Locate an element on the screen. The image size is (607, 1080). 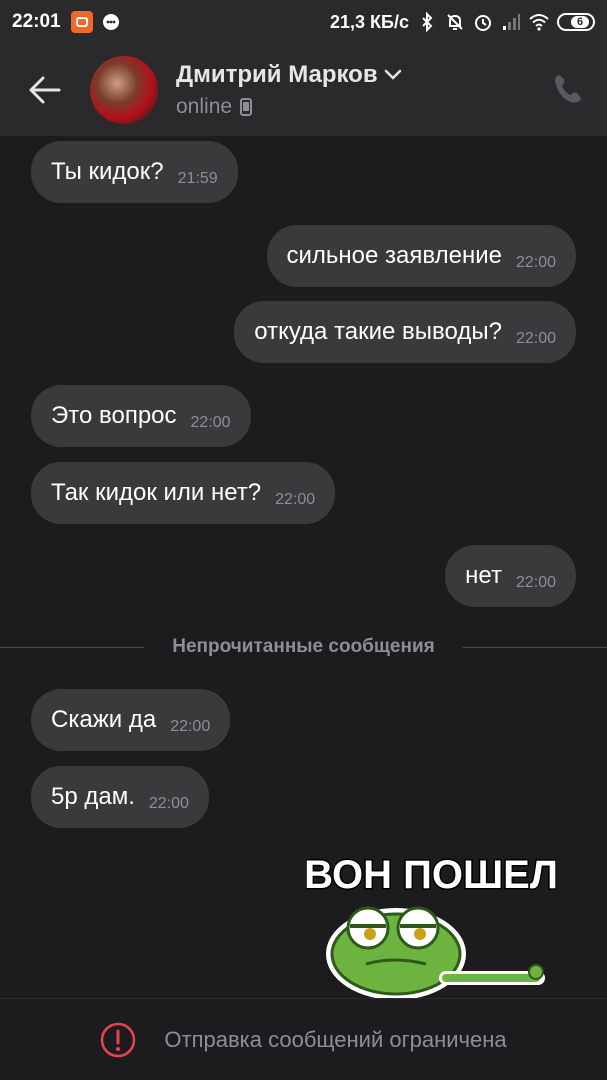
presence-status: online is located at coordinates (204, 106).